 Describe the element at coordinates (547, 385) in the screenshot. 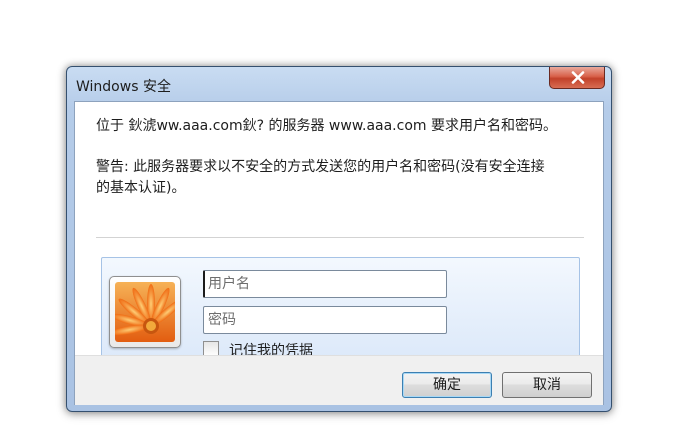

I see `cancel-button: 取消` at that location.